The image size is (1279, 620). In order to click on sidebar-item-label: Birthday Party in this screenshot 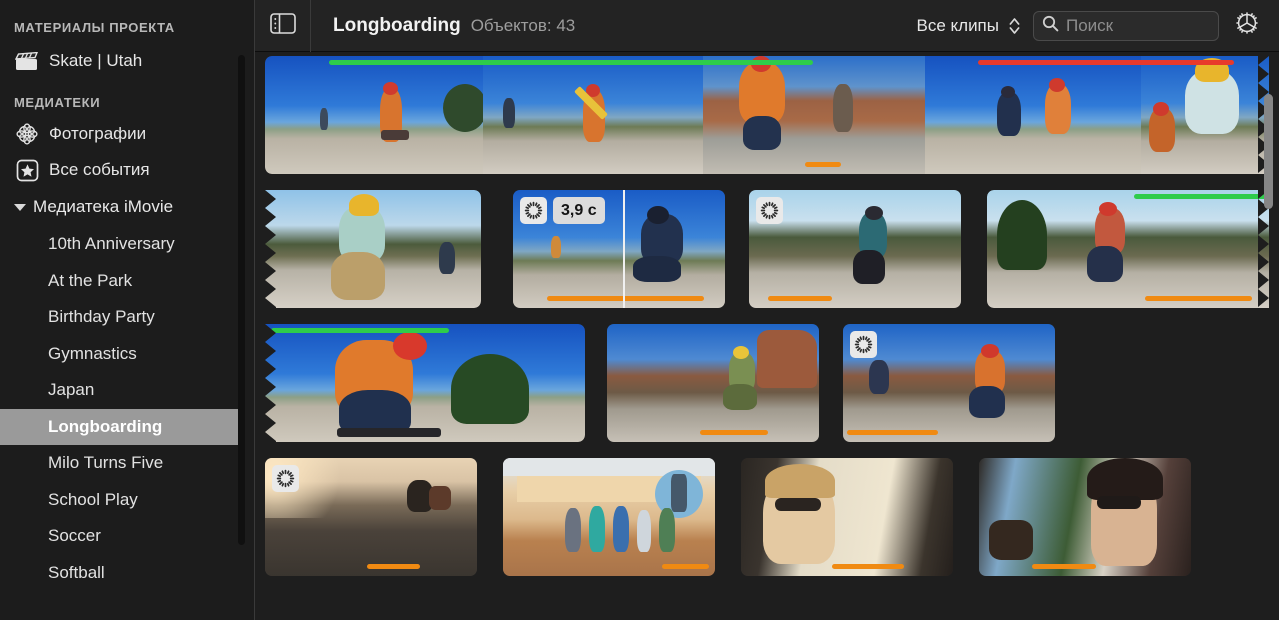, I will do `click(101, 317)`.